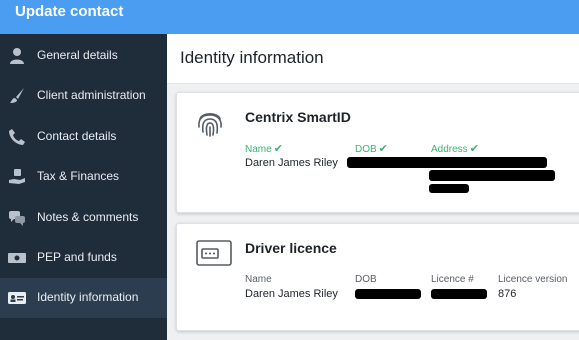  I want to click on sidebar-item-label: Notes & comments, so click(88, 217).